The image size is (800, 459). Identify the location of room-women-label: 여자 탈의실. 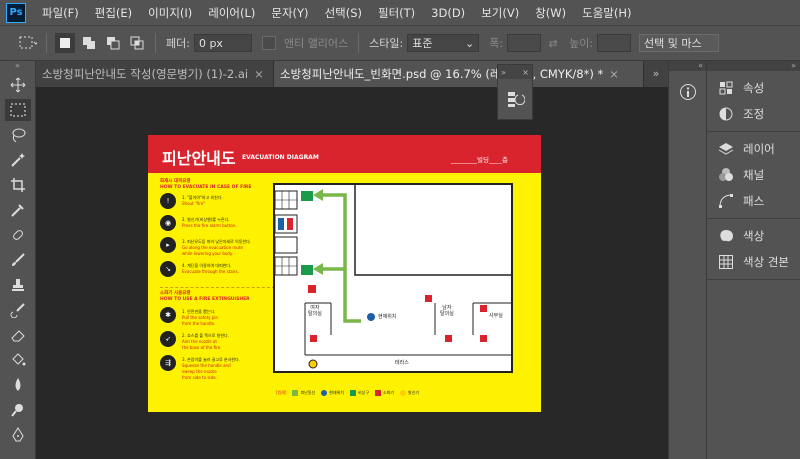
(315, 311).